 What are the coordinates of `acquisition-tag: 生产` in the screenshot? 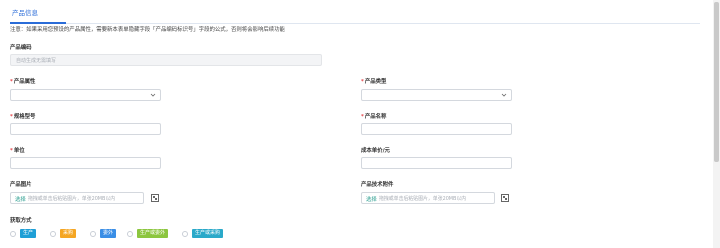 It's located at (28, 233).